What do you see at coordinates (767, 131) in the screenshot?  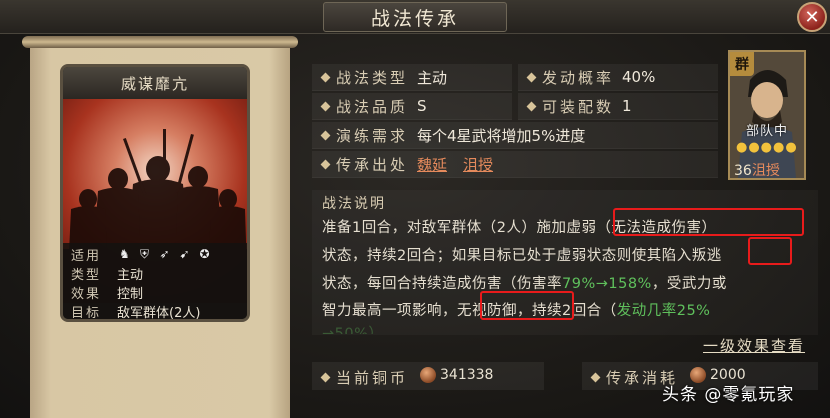 I see `troop-status: 部队中` at bounding box center [767, 131].